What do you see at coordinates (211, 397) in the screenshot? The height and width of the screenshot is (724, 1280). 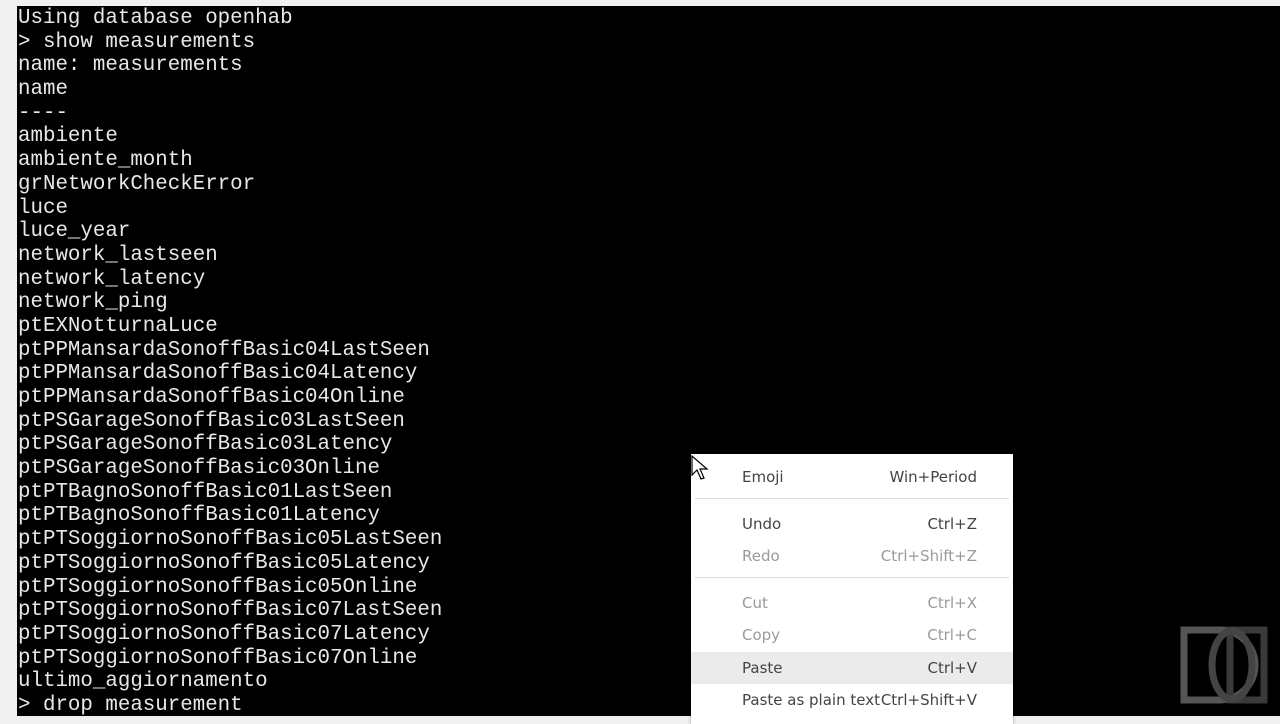 I see `terminal-line: ptPPMansardaSonoffBasic04Online` at bounding box center [211, 397].